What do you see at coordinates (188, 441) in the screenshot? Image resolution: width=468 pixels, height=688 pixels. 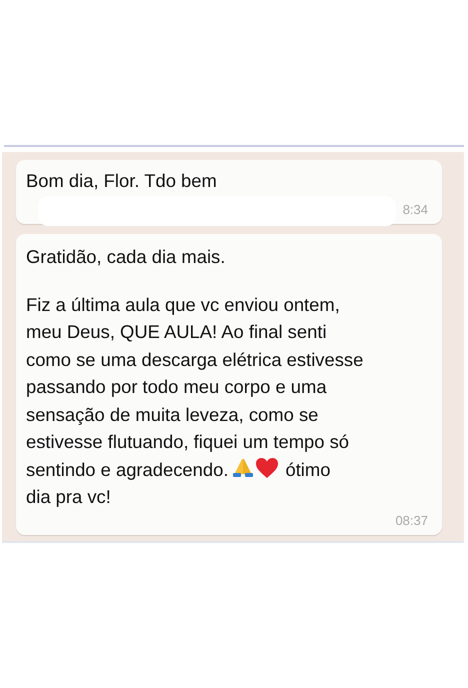 I see `message-text: estivesse flutuando, fiquei um tempo só` at bounding box center [188, 441].